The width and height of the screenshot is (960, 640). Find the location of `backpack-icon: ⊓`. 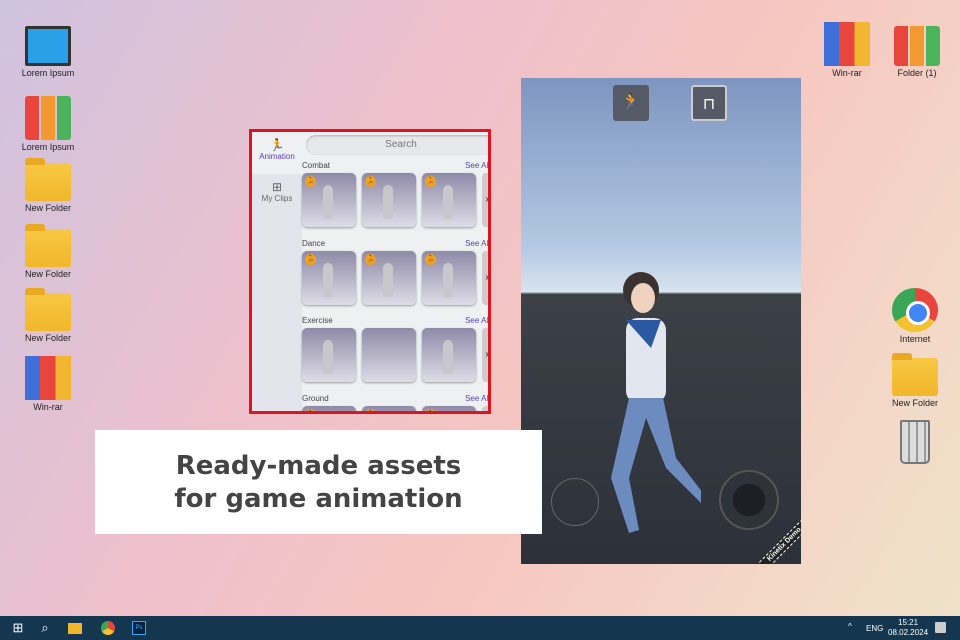

backpack-icon: ⊓ is located at coordinates (709, 104).